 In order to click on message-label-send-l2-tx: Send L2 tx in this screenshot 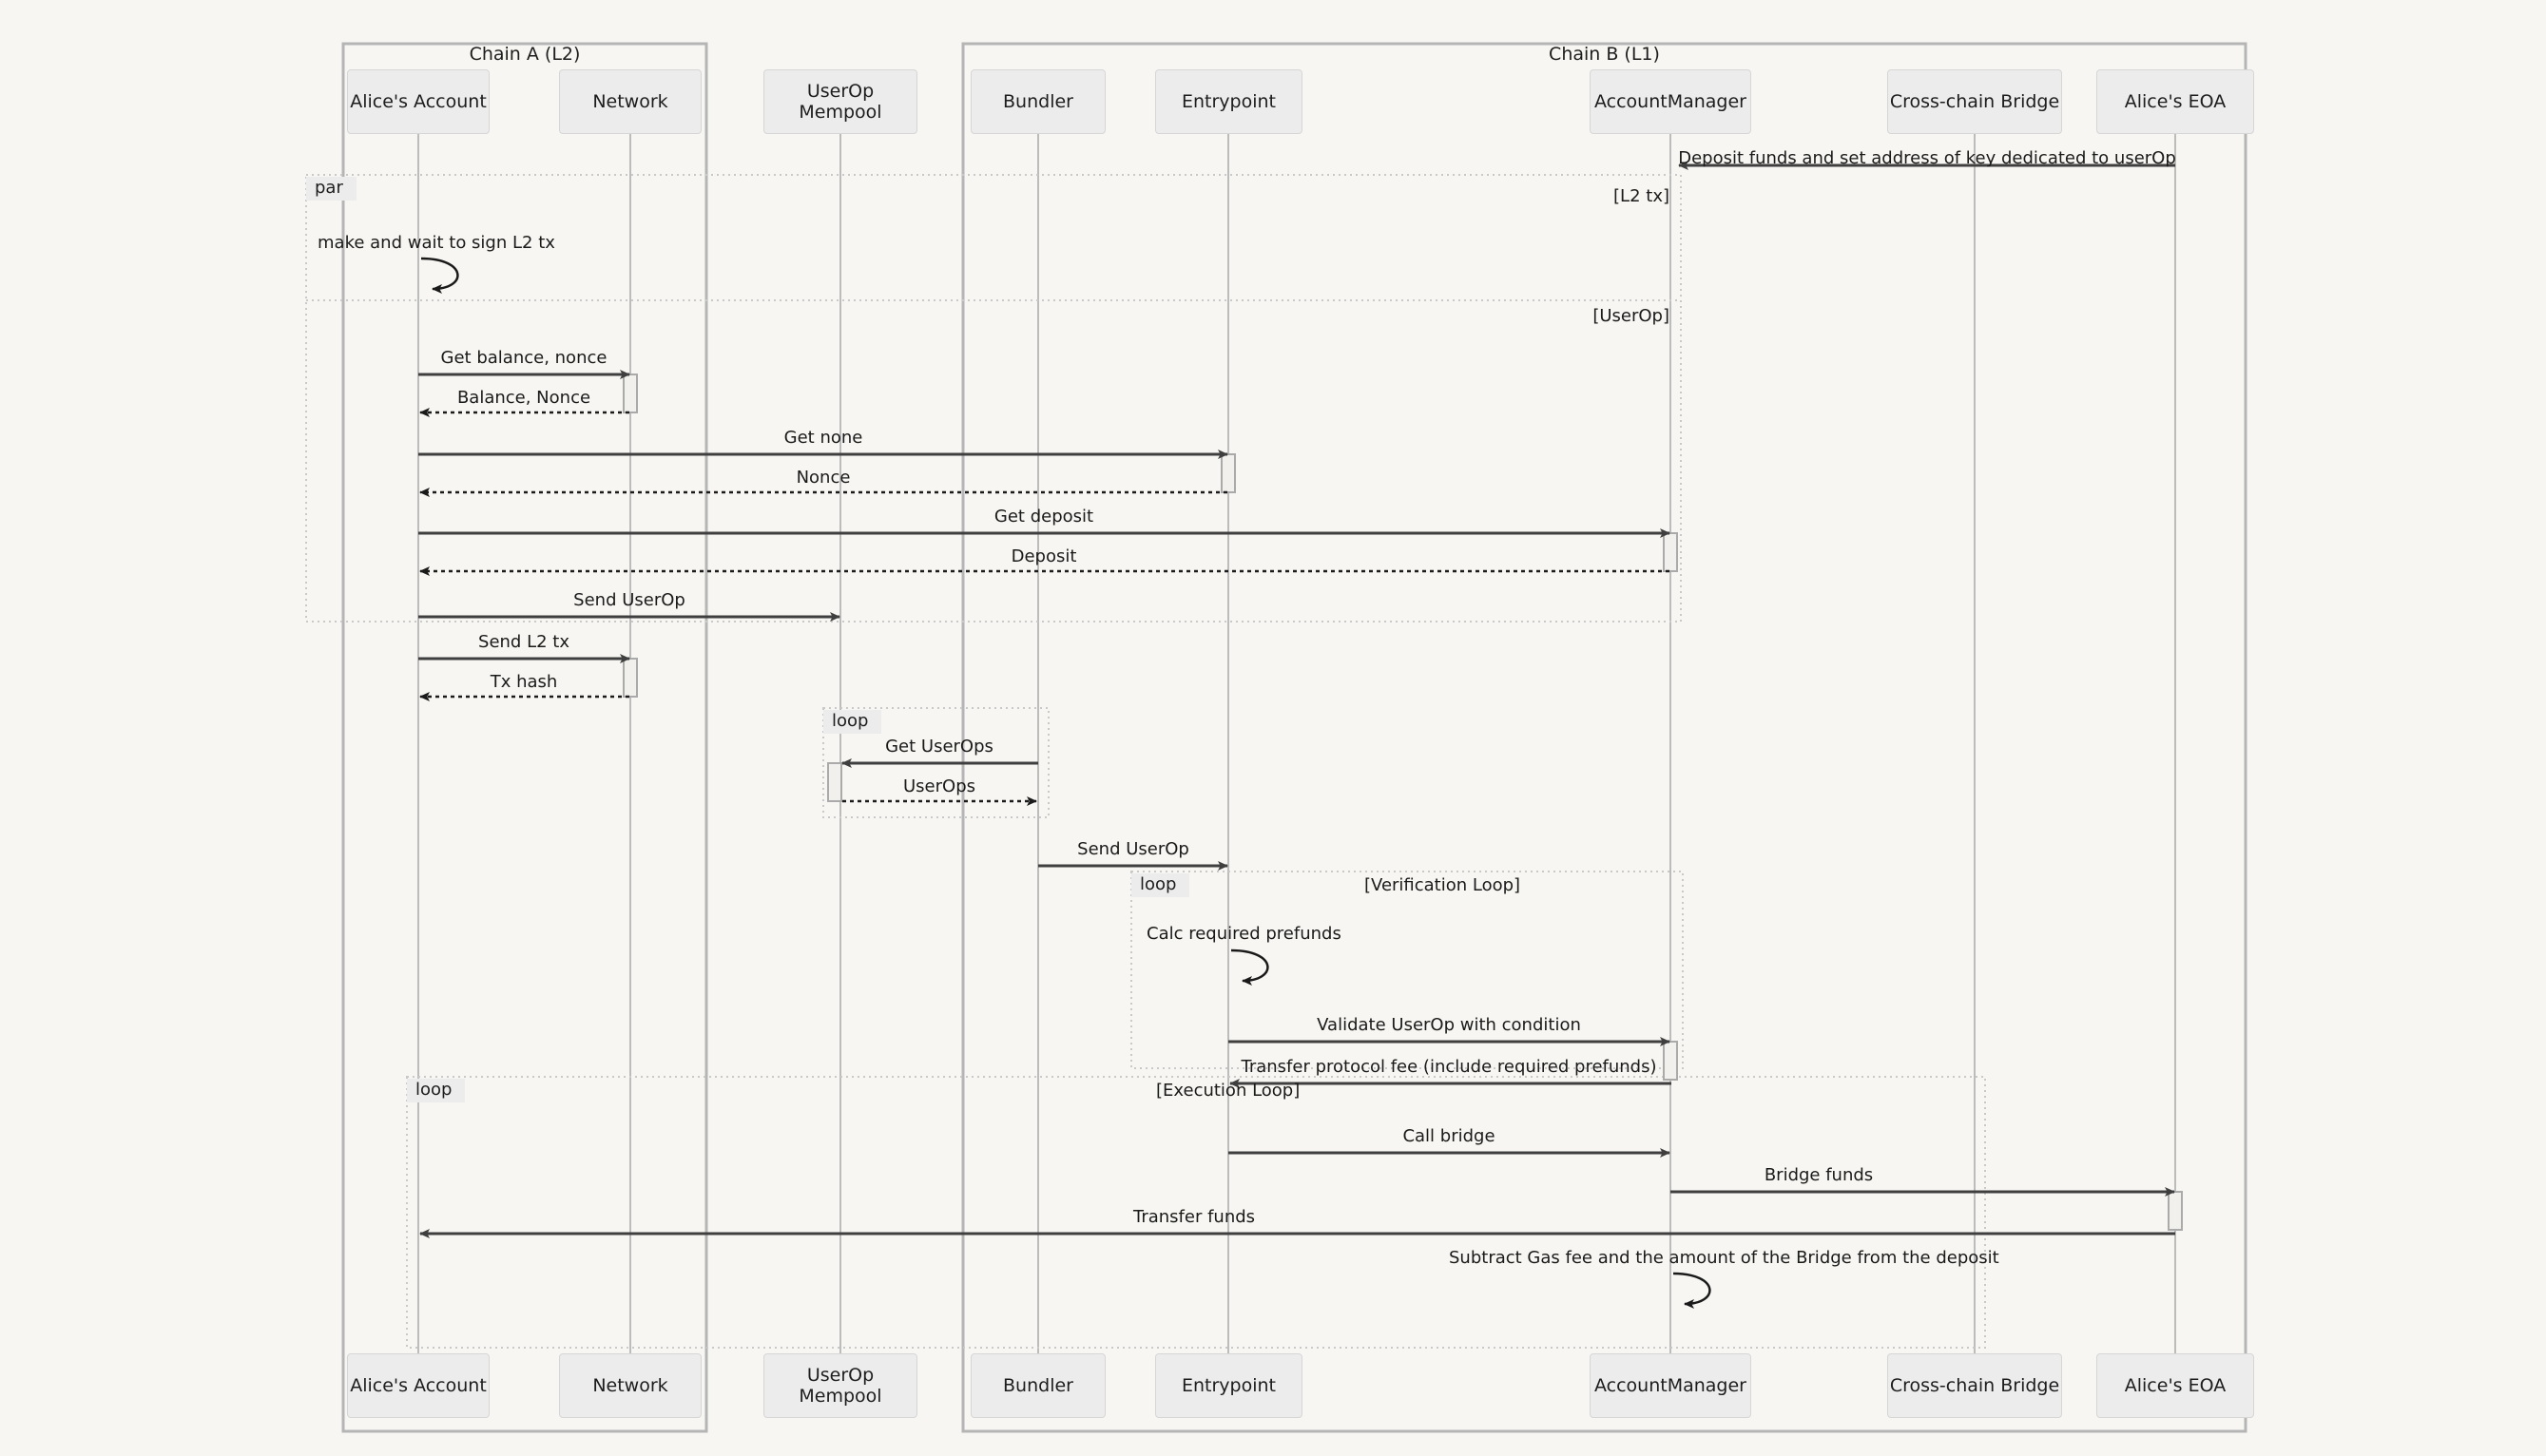, I will do `click(523, 642)`.